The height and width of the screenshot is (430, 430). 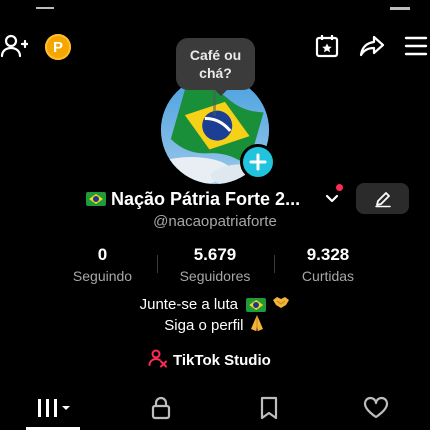 What do you see at coordinates (339, 187) in the screenshot?
I see `notification-dot` at bounding box center [339, 187].